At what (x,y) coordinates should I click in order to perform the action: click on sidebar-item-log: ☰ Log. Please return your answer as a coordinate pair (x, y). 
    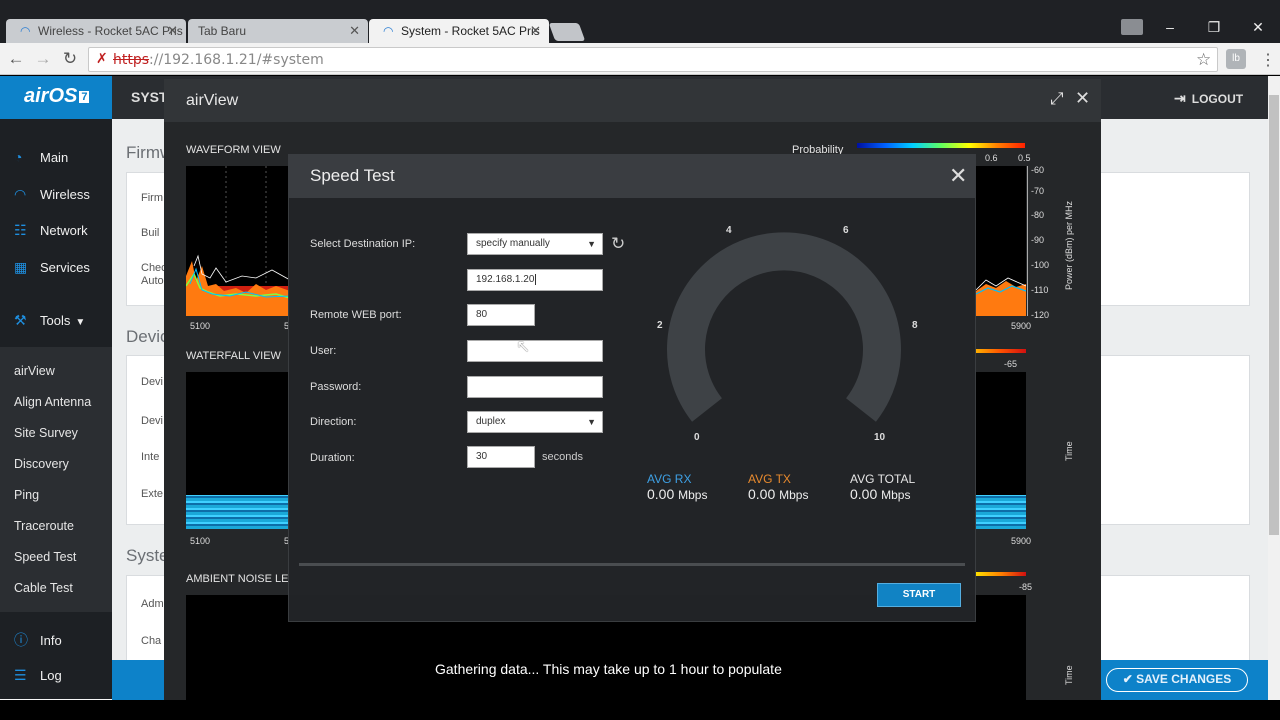
    Looking at the image, I should click on (38, 675).